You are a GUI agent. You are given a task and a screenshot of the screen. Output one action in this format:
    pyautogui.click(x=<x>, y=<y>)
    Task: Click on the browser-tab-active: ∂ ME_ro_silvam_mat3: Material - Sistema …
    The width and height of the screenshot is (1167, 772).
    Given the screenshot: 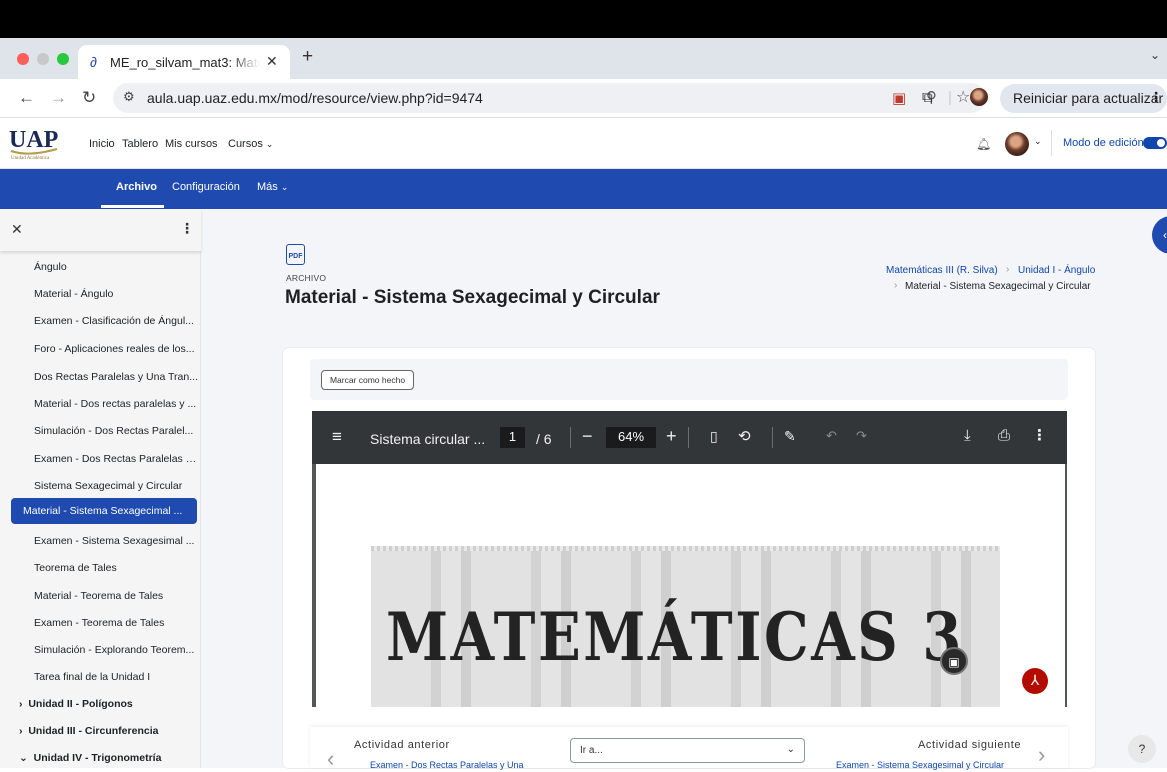 What is the action you would take?
    pyautogui.click(x=184, y=62)
    